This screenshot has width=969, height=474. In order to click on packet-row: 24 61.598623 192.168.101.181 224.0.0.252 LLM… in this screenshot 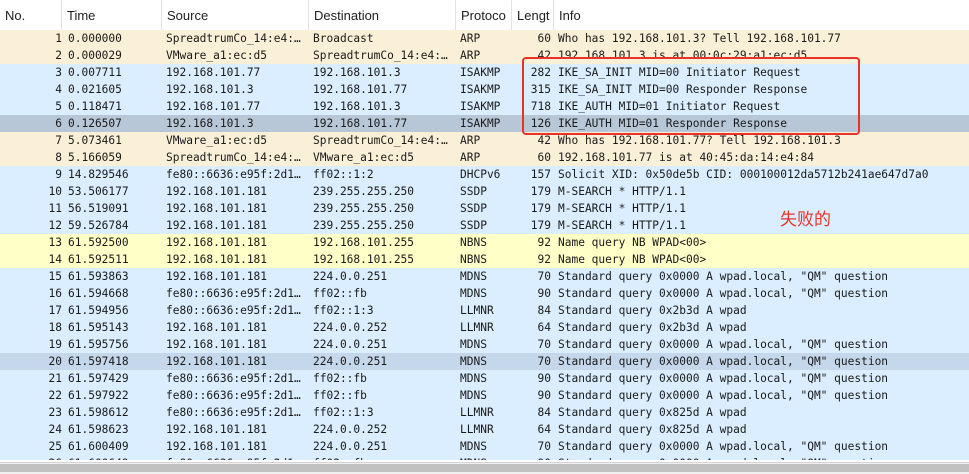, I will do `click(484, 429)`.